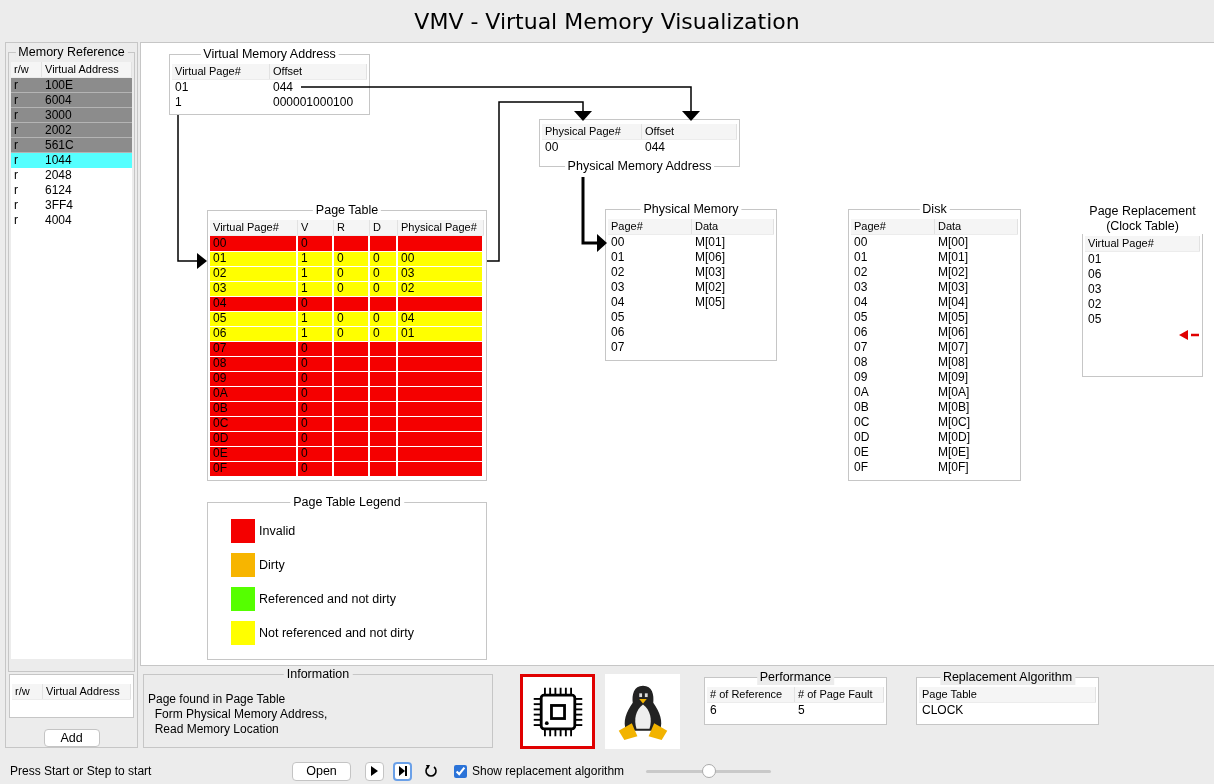 This screenshot has height=784, width=1214. I want to click on table-cell-text: 05, so click(1095, 319).